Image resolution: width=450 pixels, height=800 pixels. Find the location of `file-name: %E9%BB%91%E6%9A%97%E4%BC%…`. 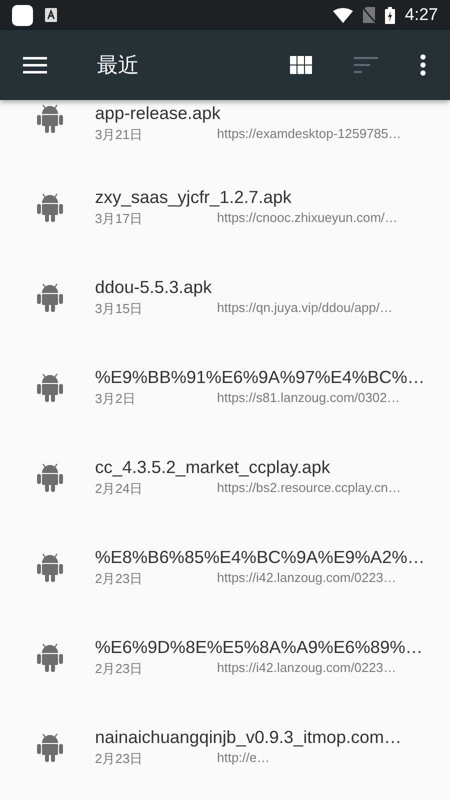

file-name: %E9%BB%91%E6%9A%97%E4%BC%… is located at coordinates (260, 377).